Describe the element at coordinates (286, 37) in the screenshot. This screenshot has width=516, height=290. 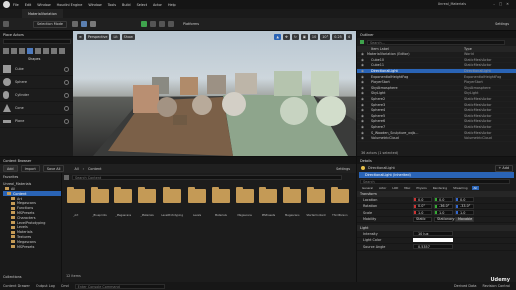
I see `move-tool-button: ✥` at that location.